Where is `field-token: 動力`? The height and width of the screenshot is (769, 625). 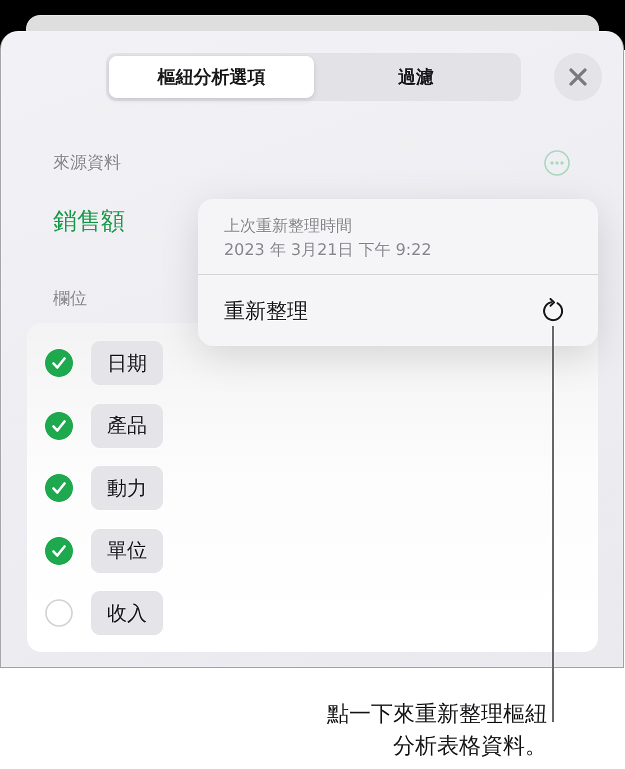
field-token: 動力 is located at coordinates (127, 488).